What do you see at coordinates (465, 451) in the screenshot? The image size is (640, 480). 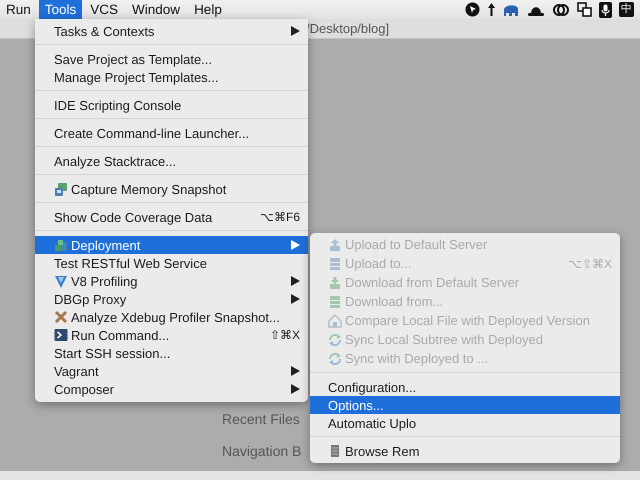 I see `menu-item: Browse Rem` at bounding box center [465, 451].